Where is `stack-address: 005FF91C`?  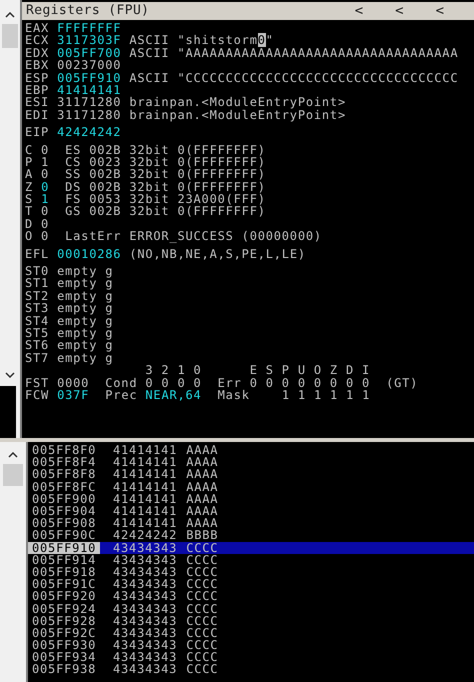 stack-address: 005FF91C is located at coordinates (64, 584).